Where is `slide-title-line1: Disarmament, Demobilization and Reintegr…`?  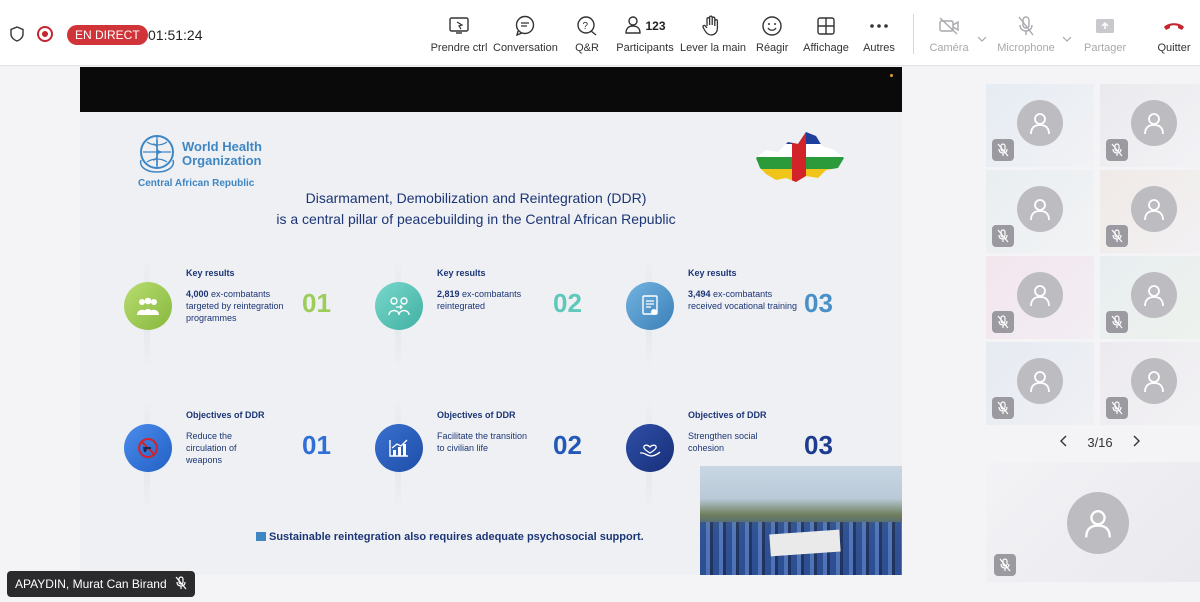 slide-title-line1: Disarmament, Demobilization and Reintegr… is located at coordinates (476, 198).